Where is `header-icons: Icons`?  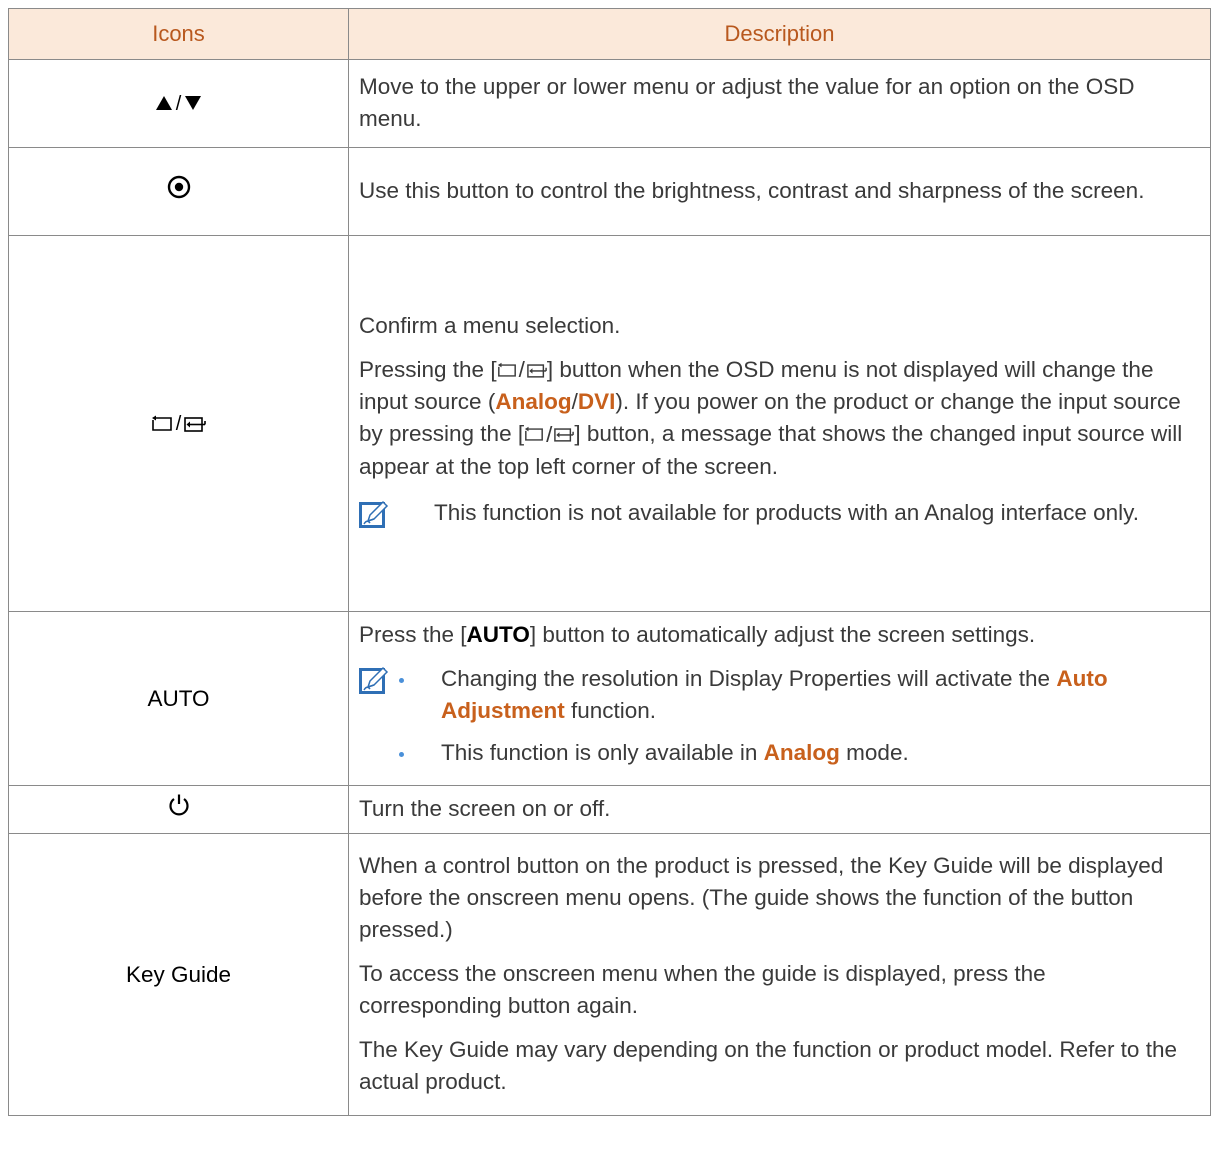 header-icons: Icons is located at coordinates (178, 34).